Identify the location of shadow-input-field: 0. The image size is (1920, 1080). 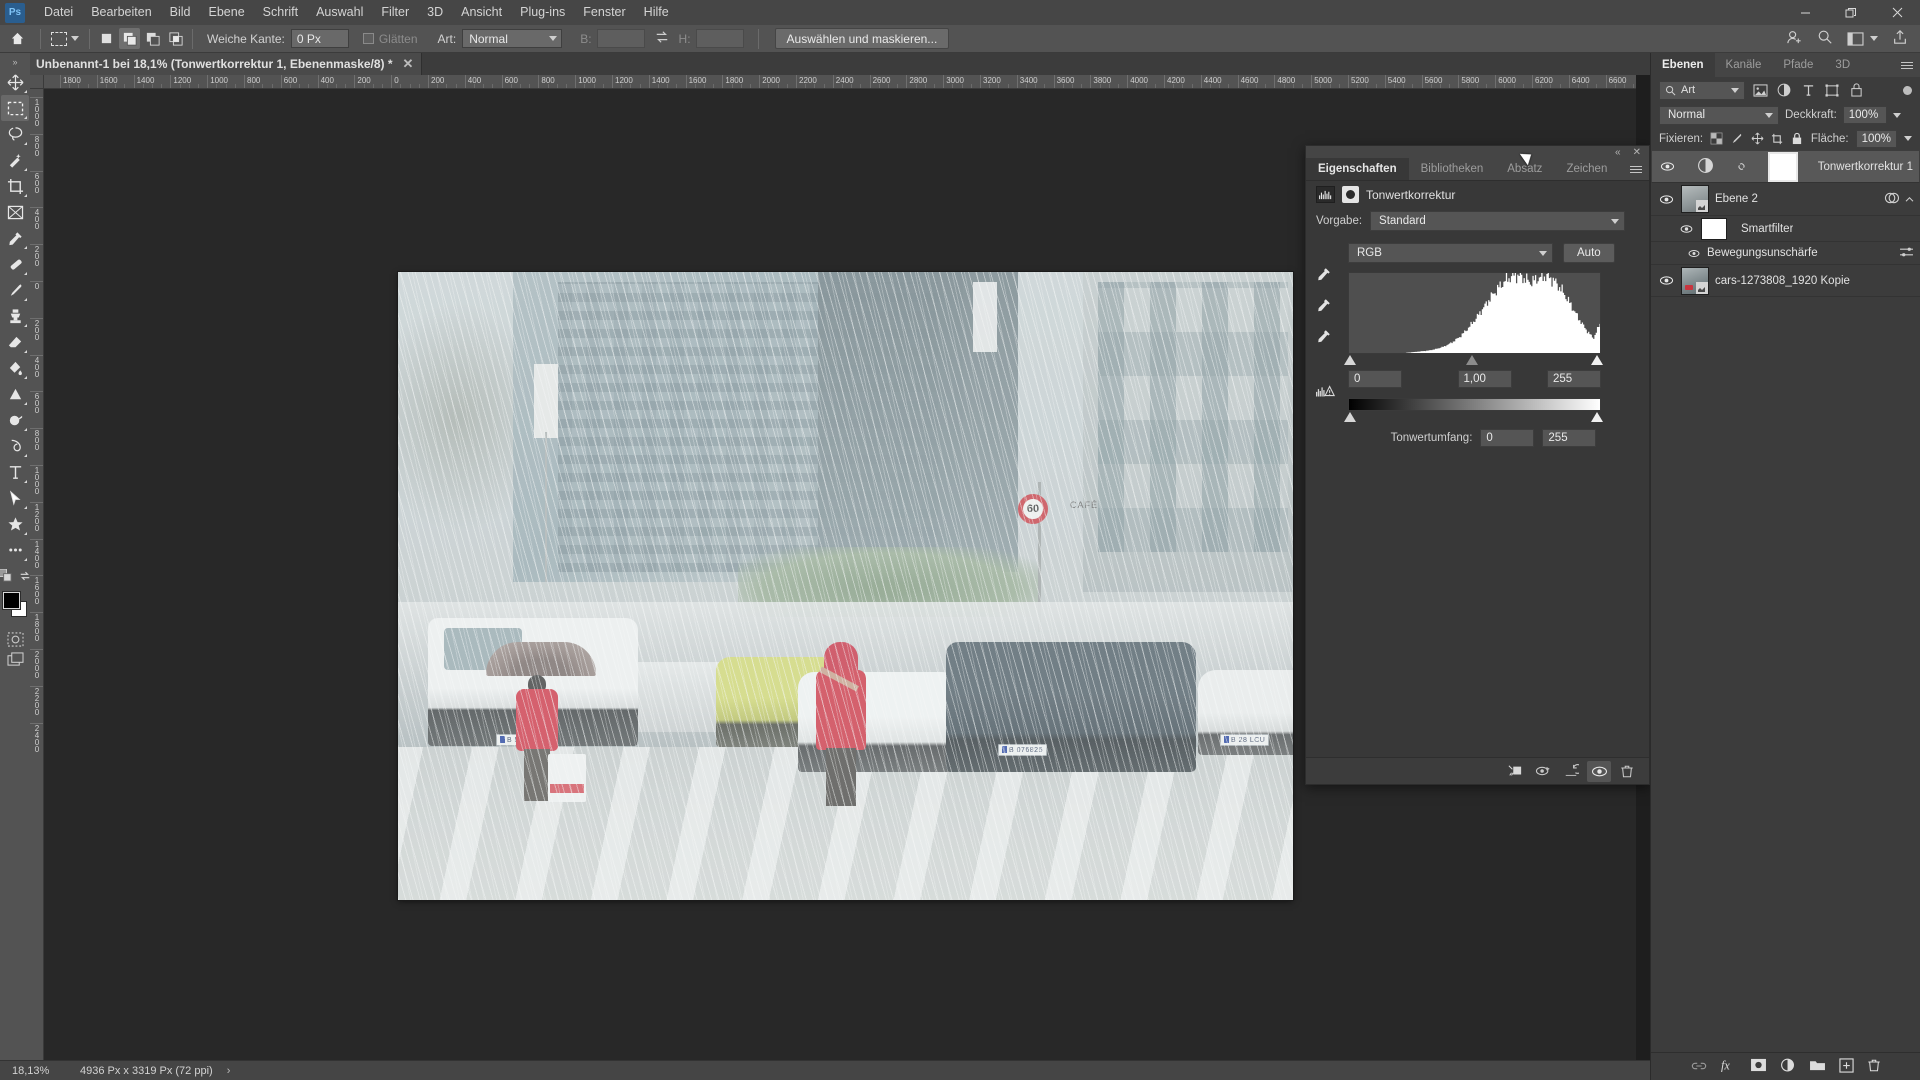
(1375, 379).